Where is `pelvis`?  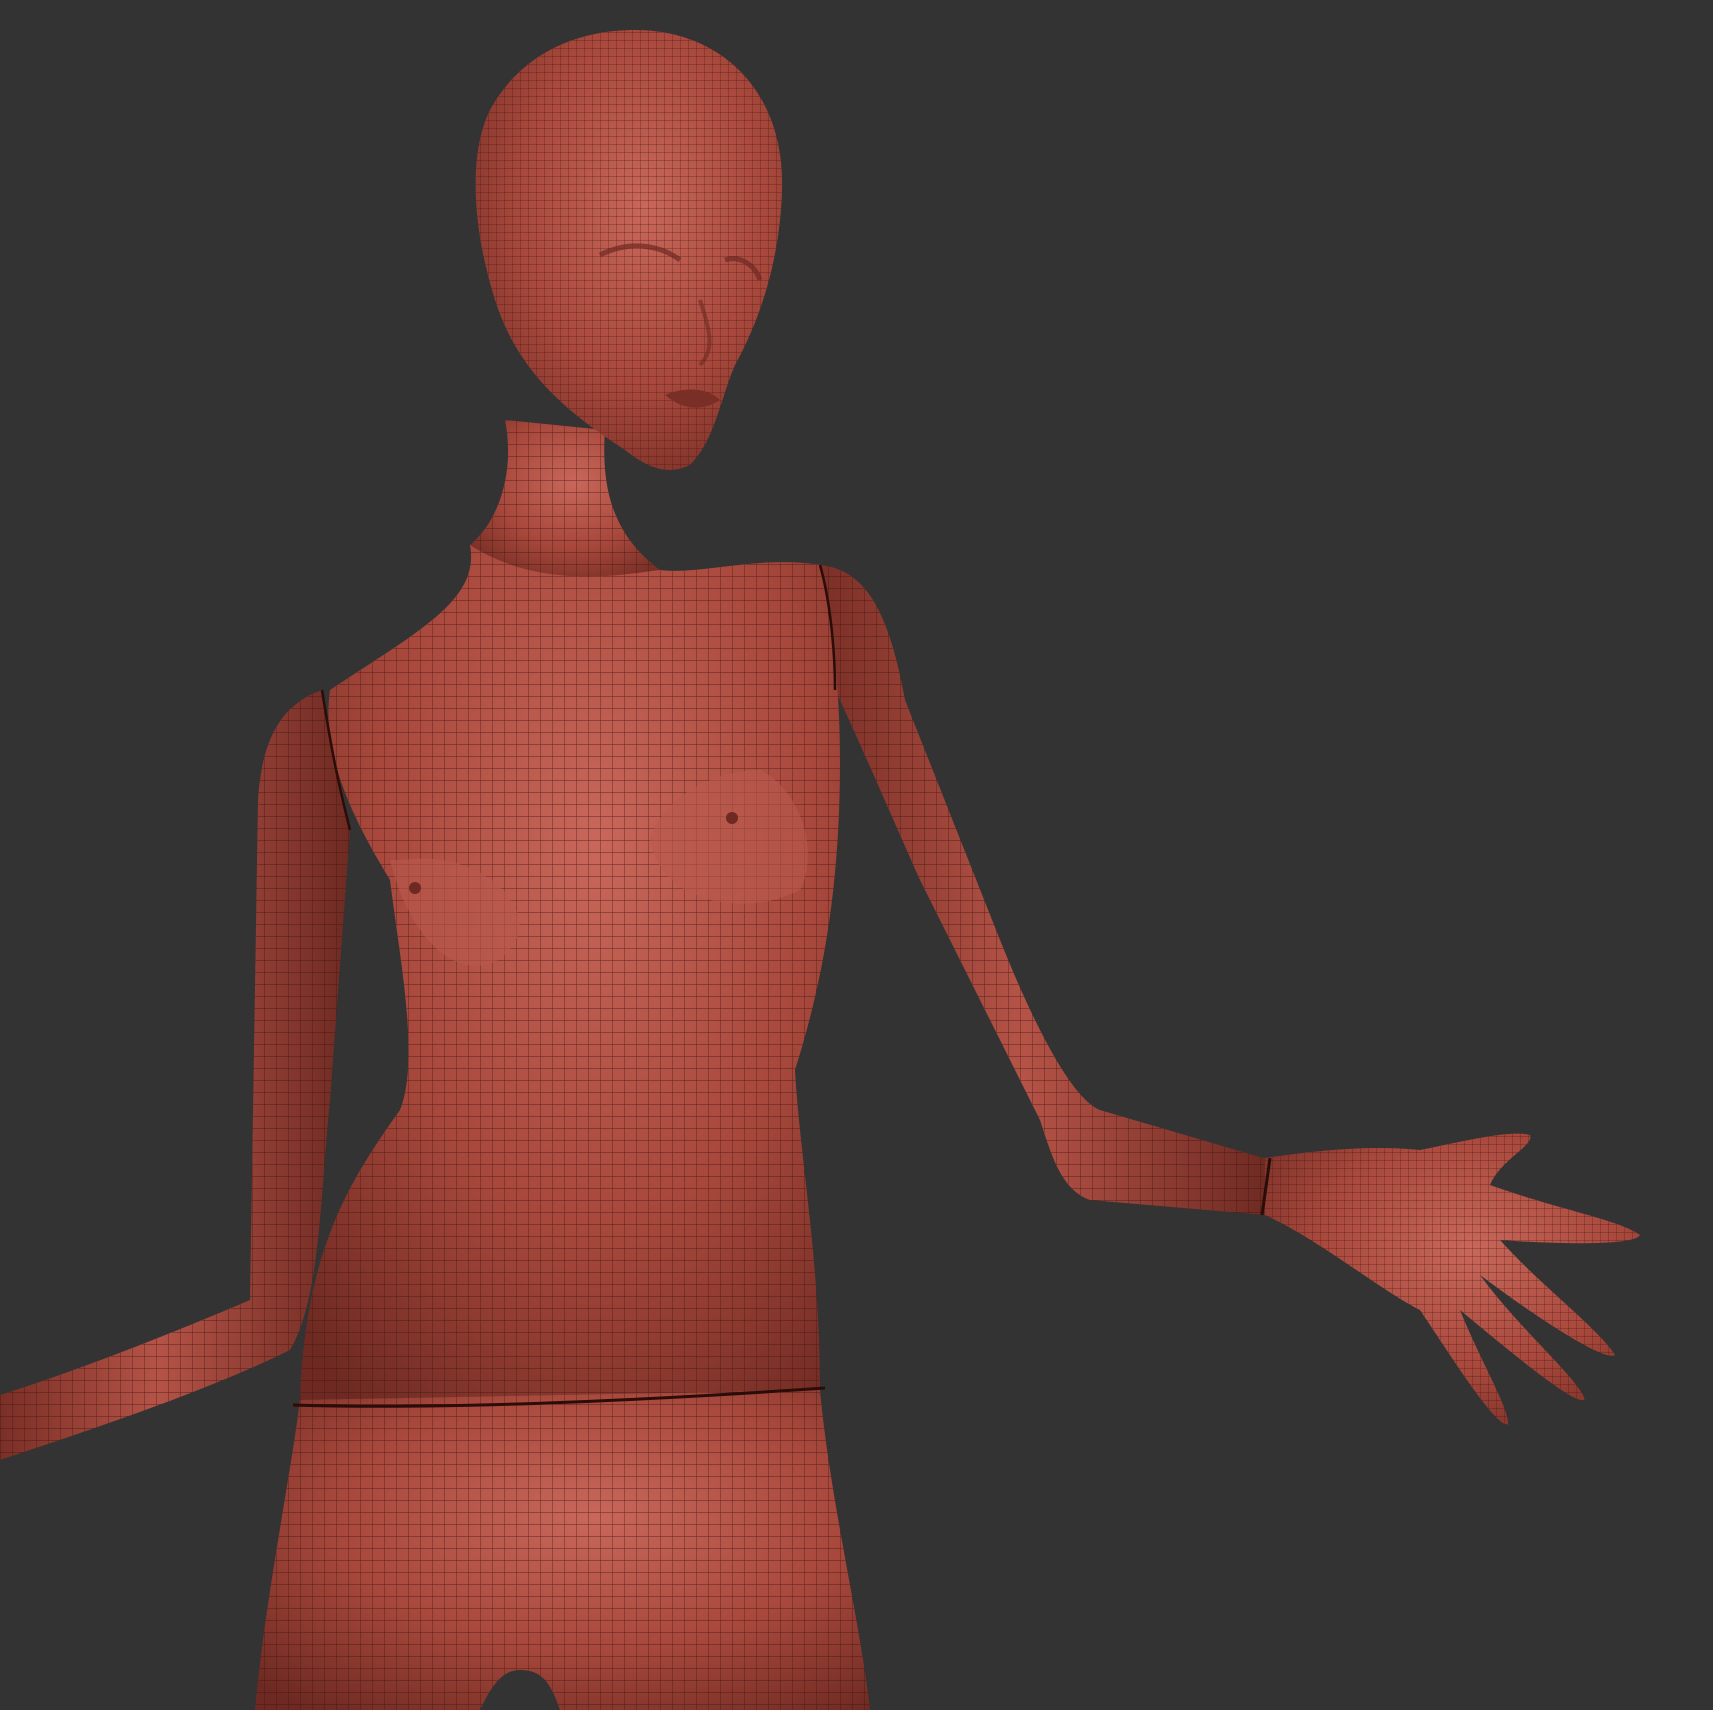 pelvis is located at coordinates (562, 1548).